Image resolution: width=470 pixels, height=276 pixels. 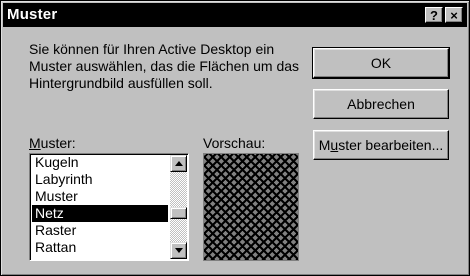 What do you see at coordinates (381, 104) in the screenshot?
I see `cancel-button: Abbrechen` at bounding box center [381, 104].